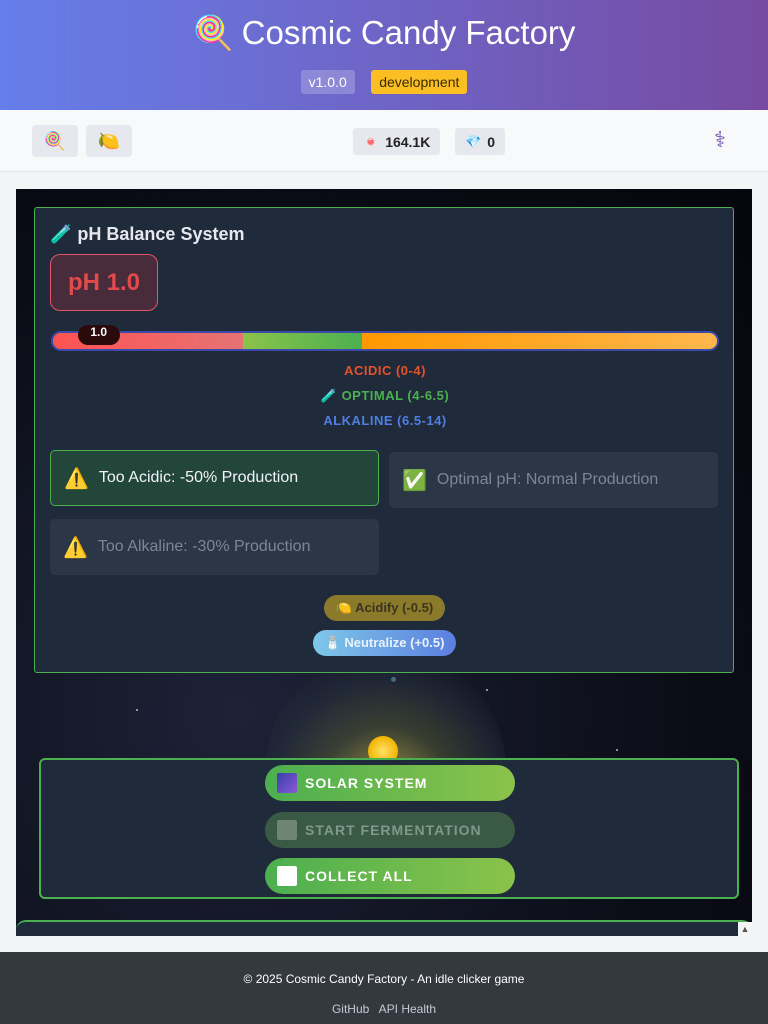 Image resolution: width=768 pixels, height=1024 pixels. What do you see at coordinates (198, 477) in the screenshot?
I see `effect-text: Too Acidic: -50% Production` at bounding box center [198, 477].